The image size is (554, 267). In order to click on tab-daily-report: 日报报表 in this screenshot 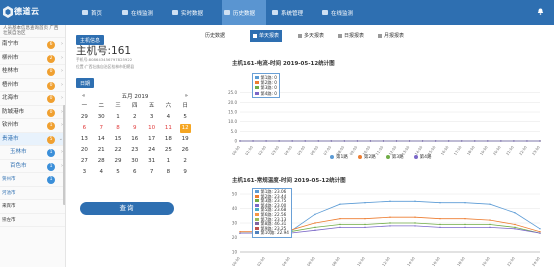, I will do `click(351, 36)`.